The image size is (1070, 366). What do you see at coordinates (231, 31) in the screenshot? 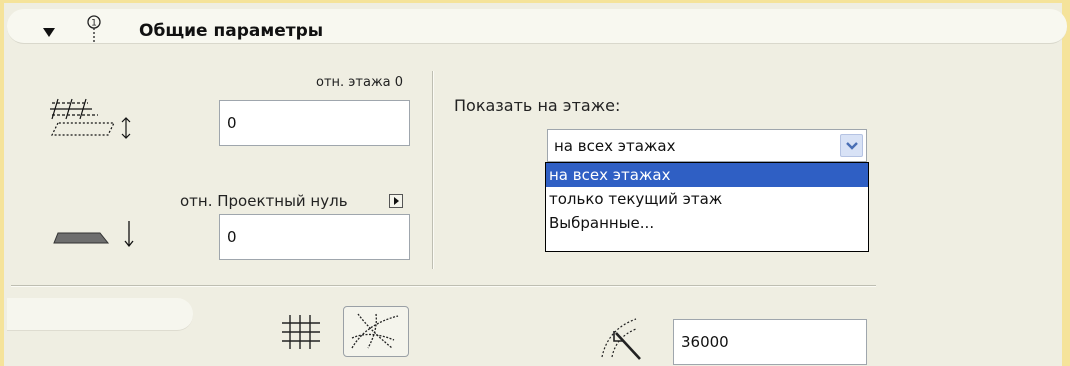
I see `section-title: Общие параметры` at bounding box center [231, 31].